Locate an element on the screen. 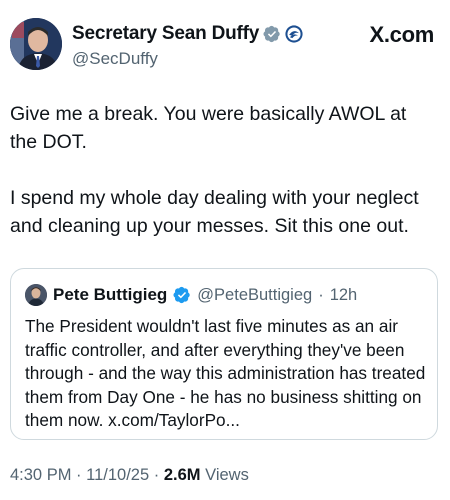 The height and width of the screenshot is (500, 450). author-handle: @SecDuffy is located at coordinates (187, 59).